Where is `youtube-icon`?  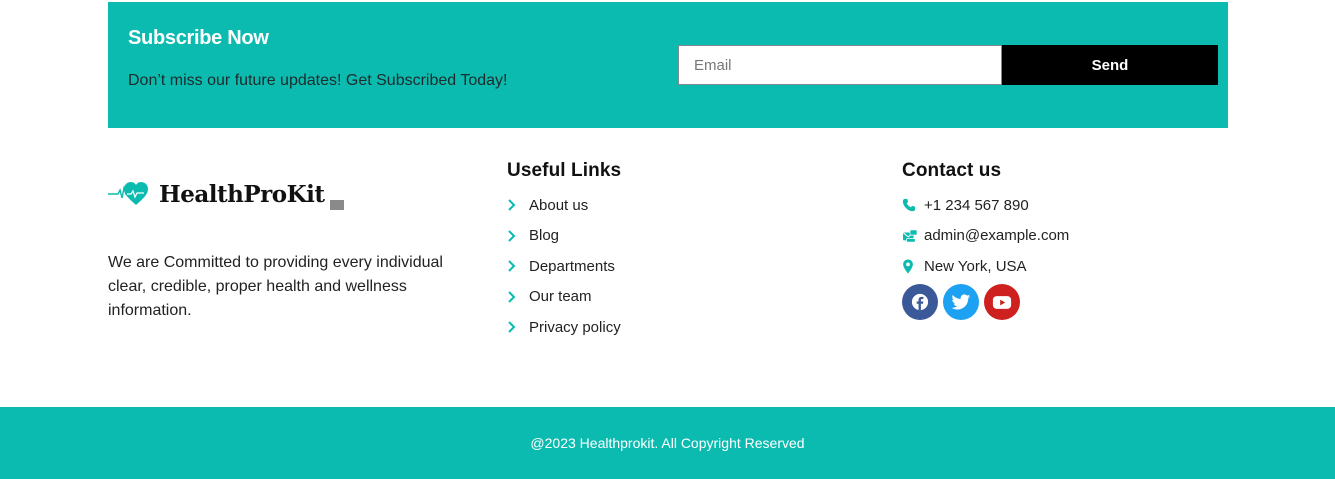
youtube-icon is located at coordinates (1002, 302).